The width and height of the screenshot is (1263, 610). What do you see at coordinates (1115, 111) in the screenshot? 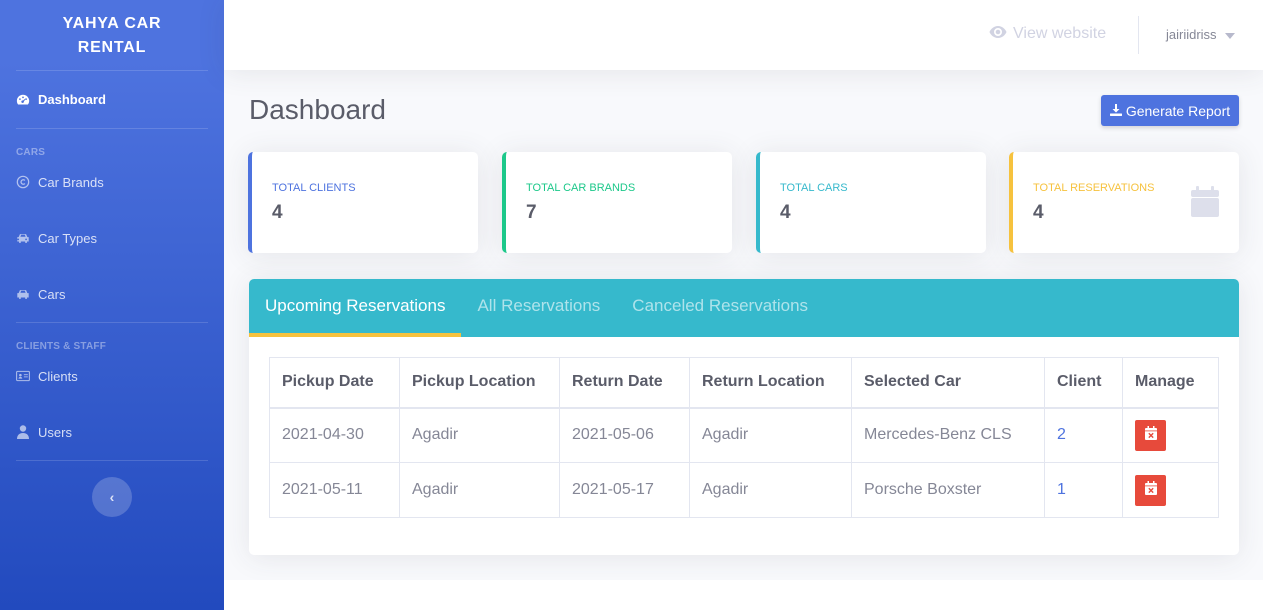
I see `download-icon` at bounding box center [1115, 111].